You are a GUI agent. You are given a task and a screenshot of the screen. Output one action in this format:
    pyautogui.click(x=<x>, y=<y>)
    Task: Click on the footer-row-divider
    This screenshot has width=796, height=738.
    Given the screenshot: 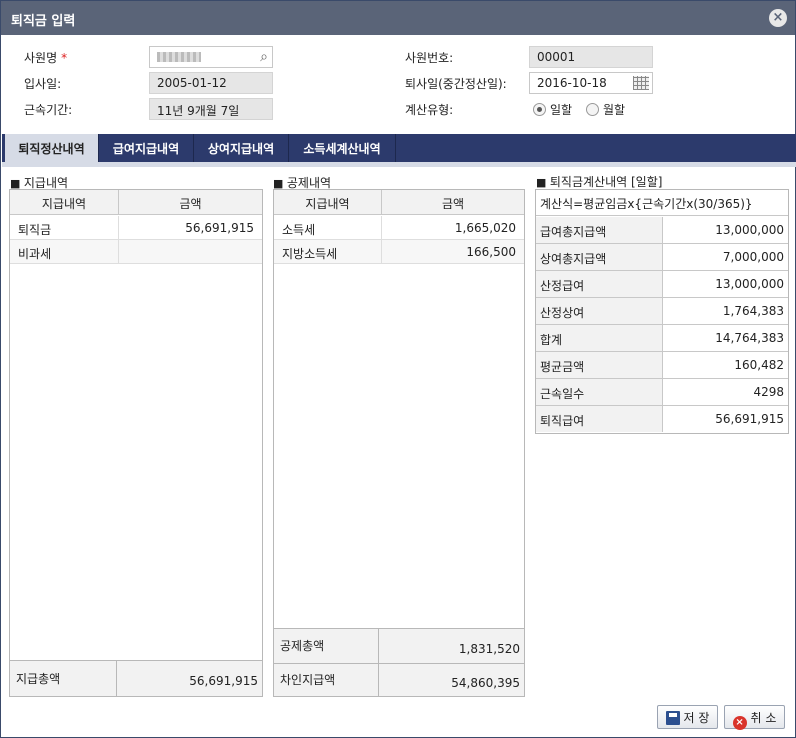 What is the action you would take?
    pyautogui.click(x=399, y=663)
    